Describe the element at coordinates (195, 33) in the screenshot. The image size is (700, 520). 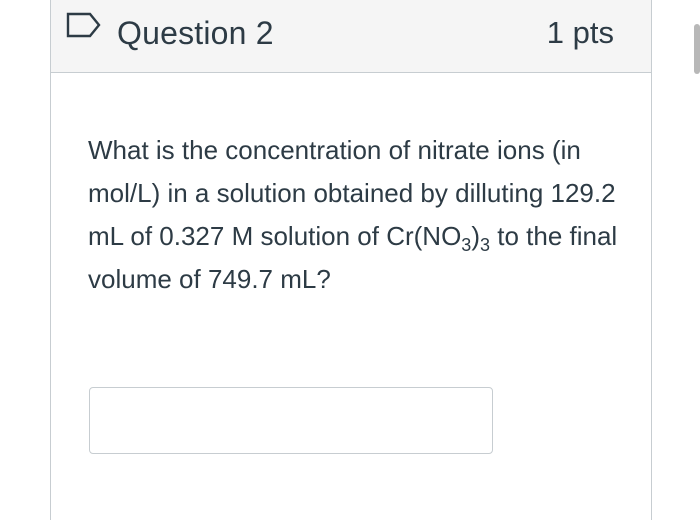
I see `question-title: Question 2` at that location.